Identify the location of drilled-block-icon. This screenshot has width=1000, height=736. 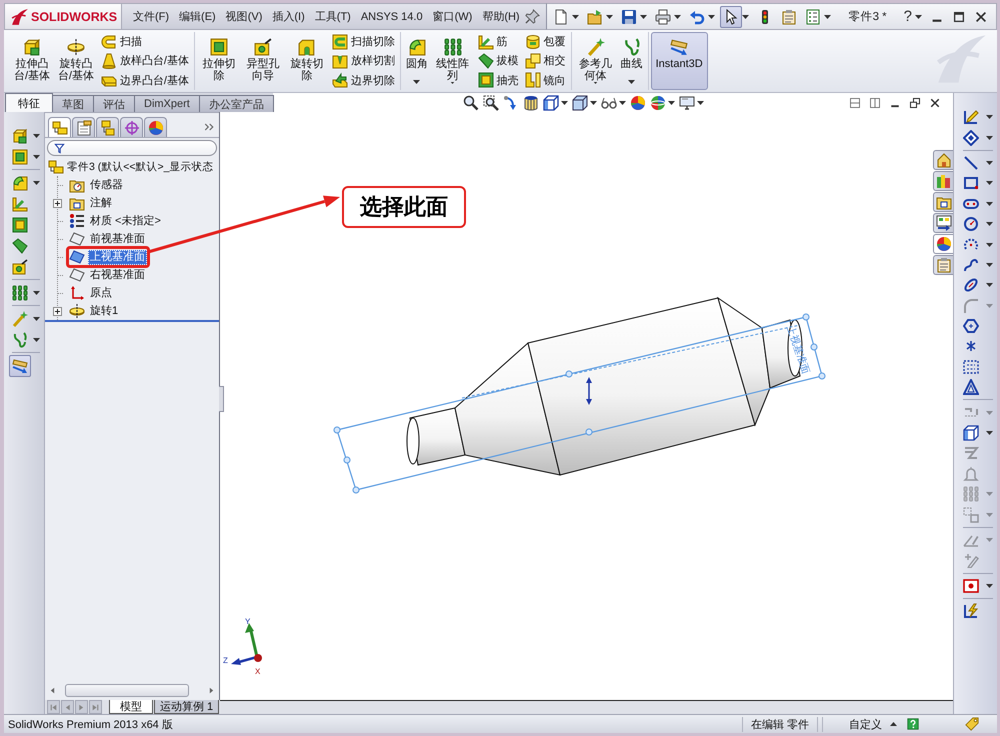
(20, 266).